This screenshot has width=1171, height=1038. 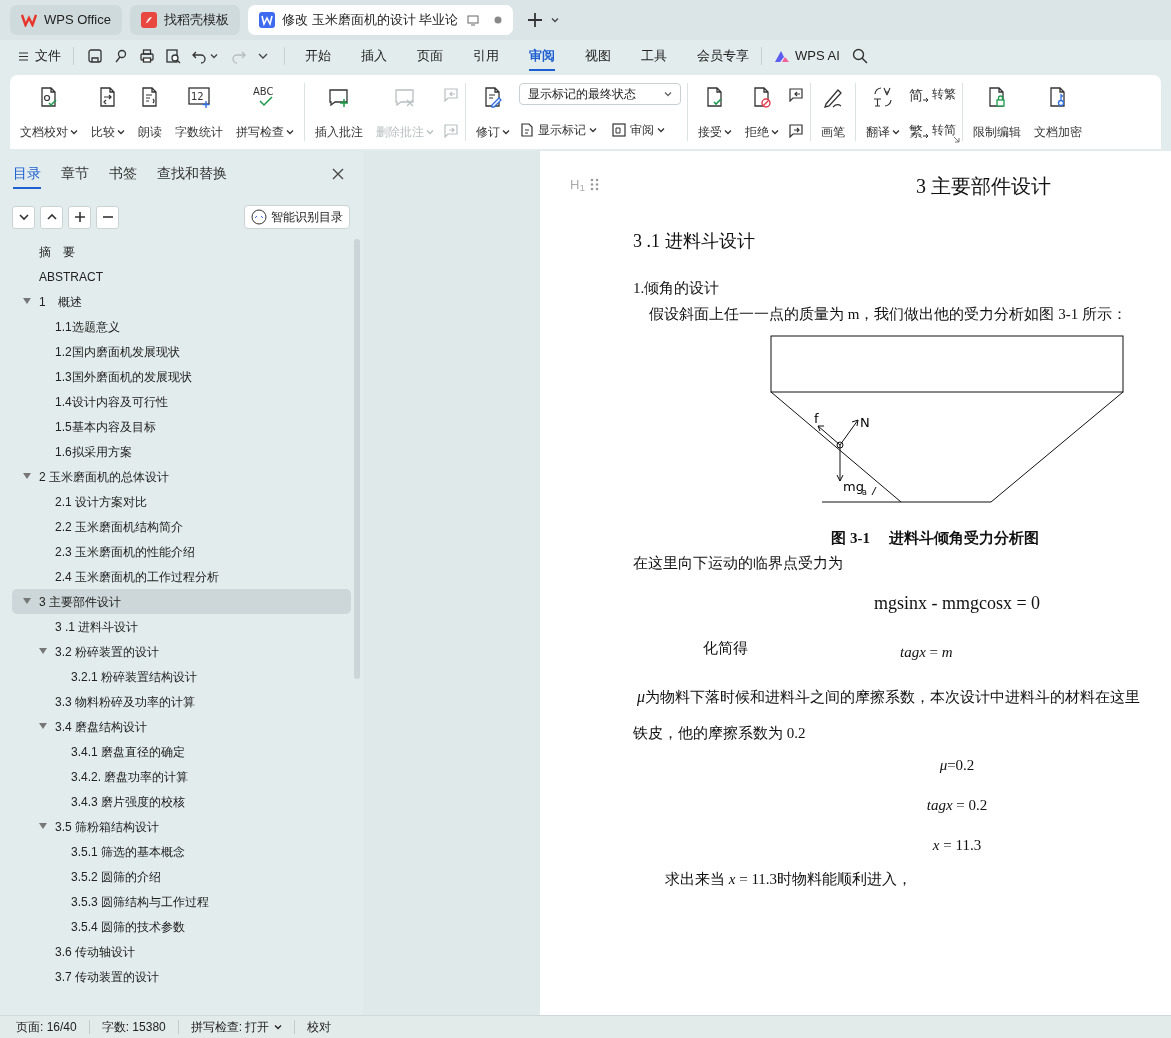 I want to click on outline-item: 3.4.2. 磨盘功率的计算, so click(x=181, y=776).